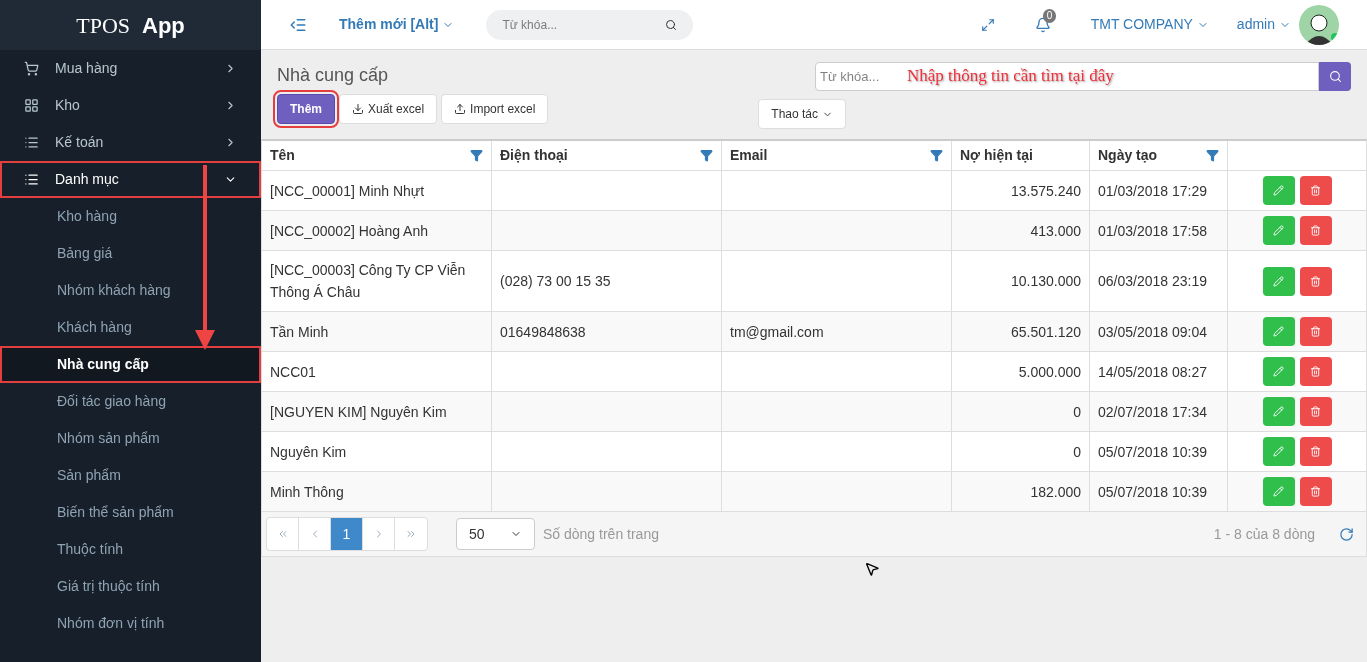  What do you see at coordinates (130, 68) in the screenshot?
I see `sidebar-item: Mua hàng` at bounding box center [130, 68].